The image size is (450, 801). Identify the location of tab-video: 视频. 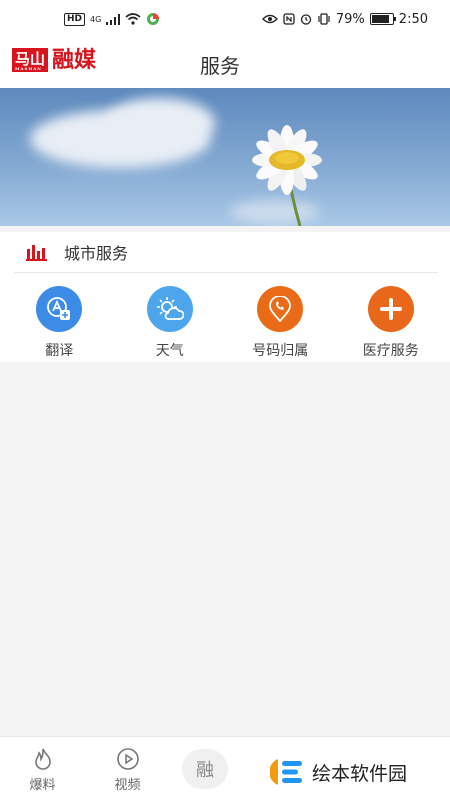
(127, 769).